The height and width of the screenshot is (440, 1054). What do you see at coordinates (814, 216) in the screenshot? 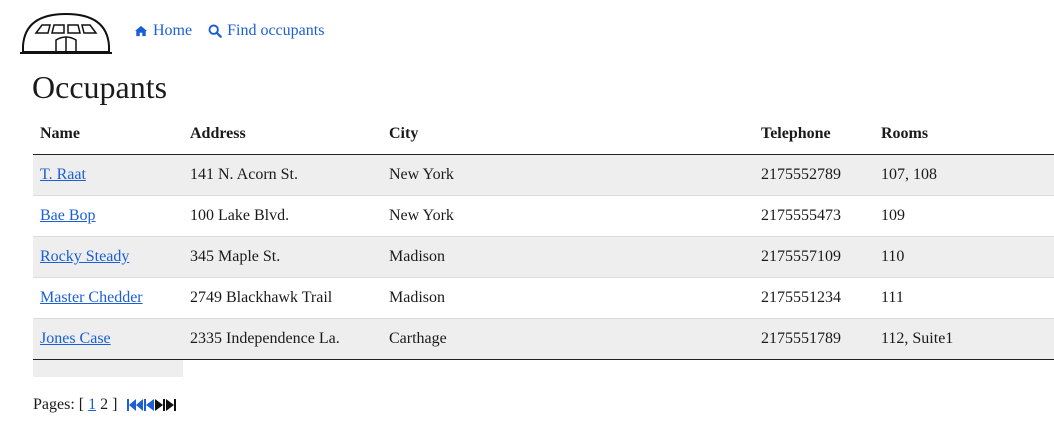
I see `cell-telephone: 2175555473` at bounding box center [814, 216].